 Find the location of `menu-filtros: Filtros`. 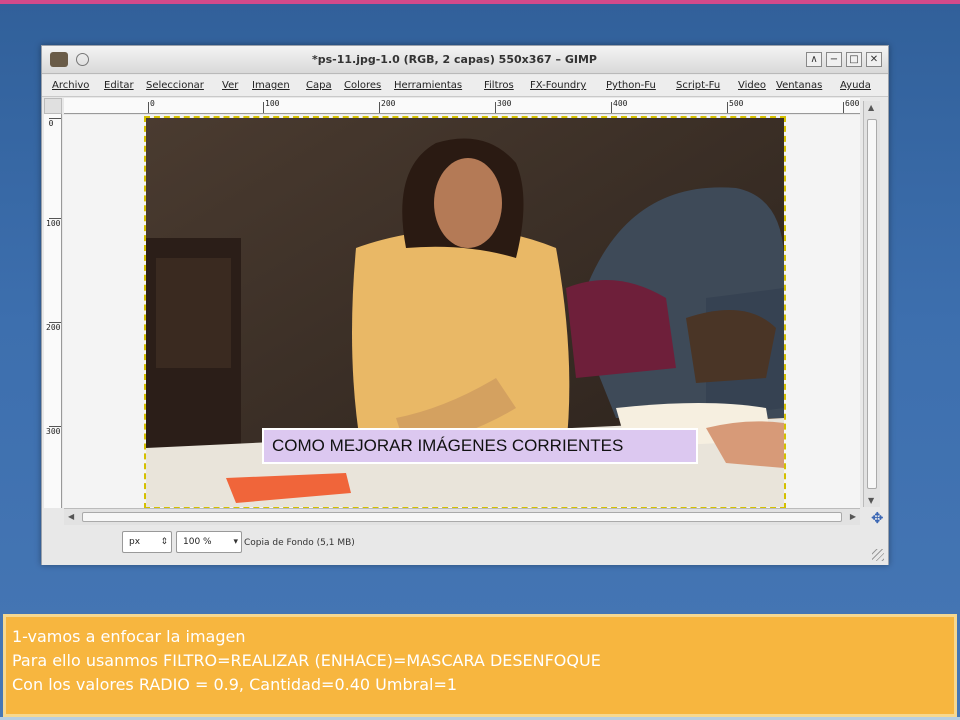

menu-filtros: Filtros is located at coordinates (499, 85).